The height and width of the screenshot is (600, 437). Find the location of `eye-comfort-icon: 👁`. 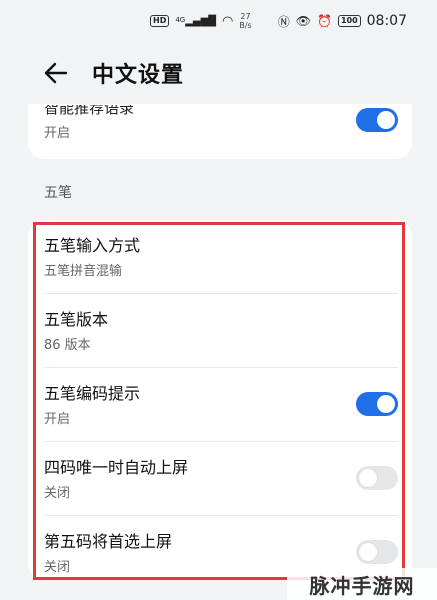

eye-comfort-icon: 👁 is located at coordinates (303, 21).